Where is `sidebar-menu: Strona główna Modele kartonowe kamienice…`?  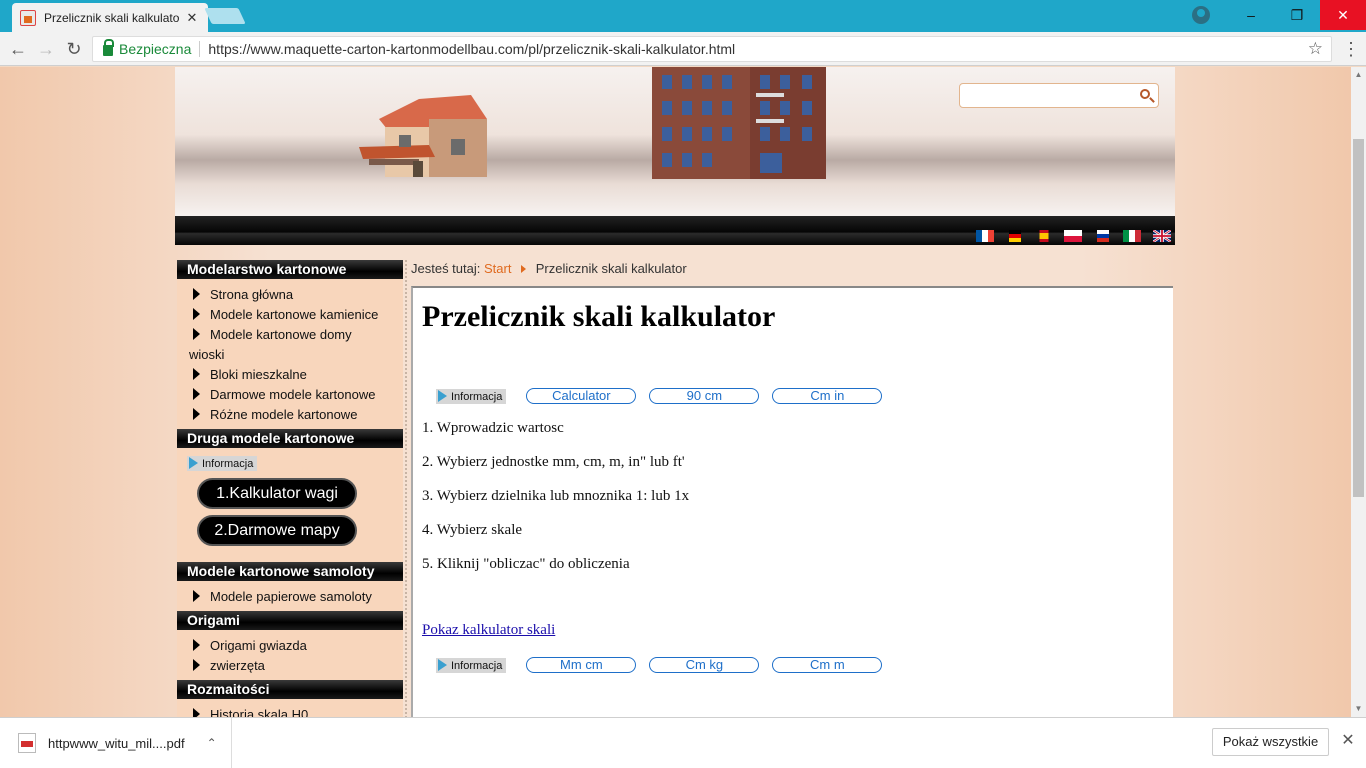 sidebar-menu: Strona główna Modele kartonowe kamienice… is located at coordinates (290, 354).